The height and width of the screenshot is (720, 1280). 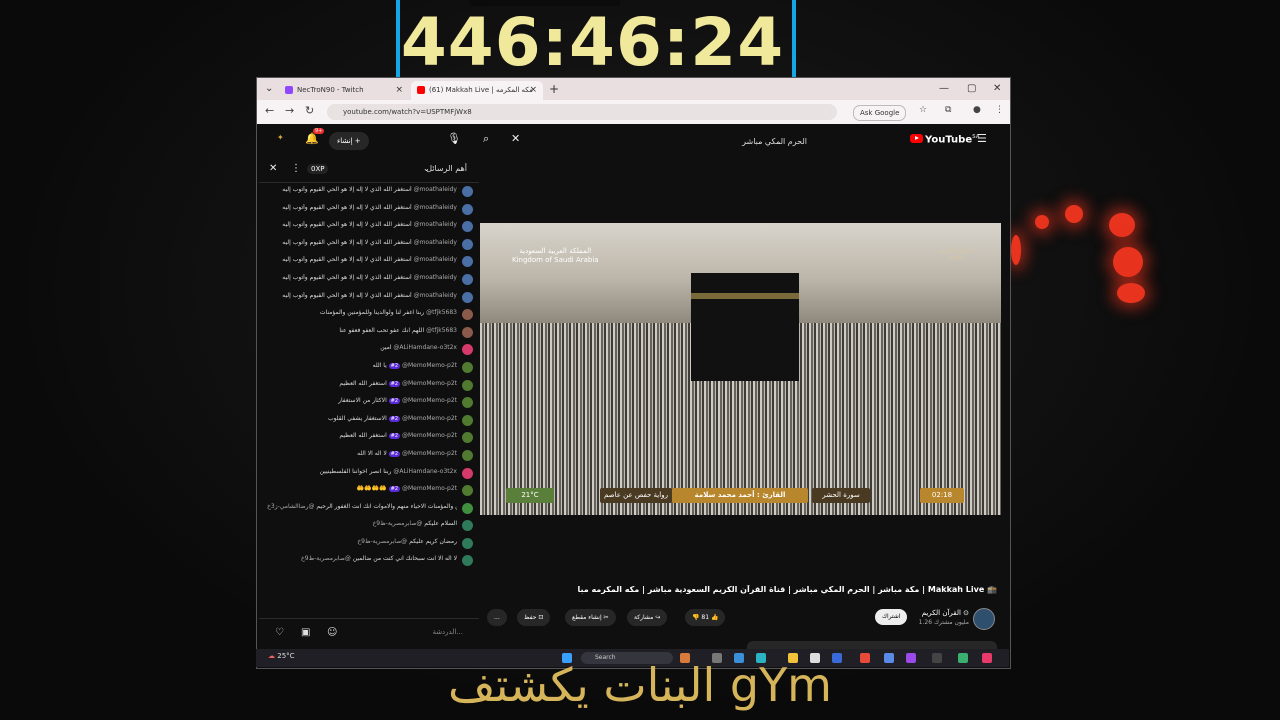 What do you see at coordinates (891, 617) in the screenshot?
I see `subscribe-button: اشتراك` at bounding box center [891, 617].